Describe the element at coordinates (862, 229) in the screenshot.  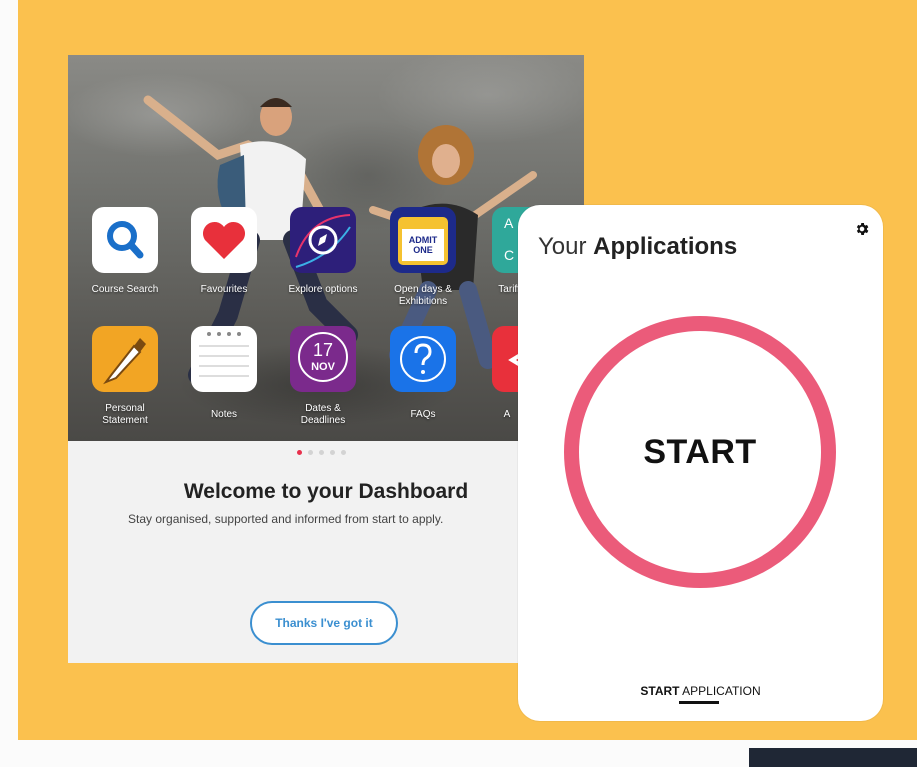
I see `gear-icon` at that location.